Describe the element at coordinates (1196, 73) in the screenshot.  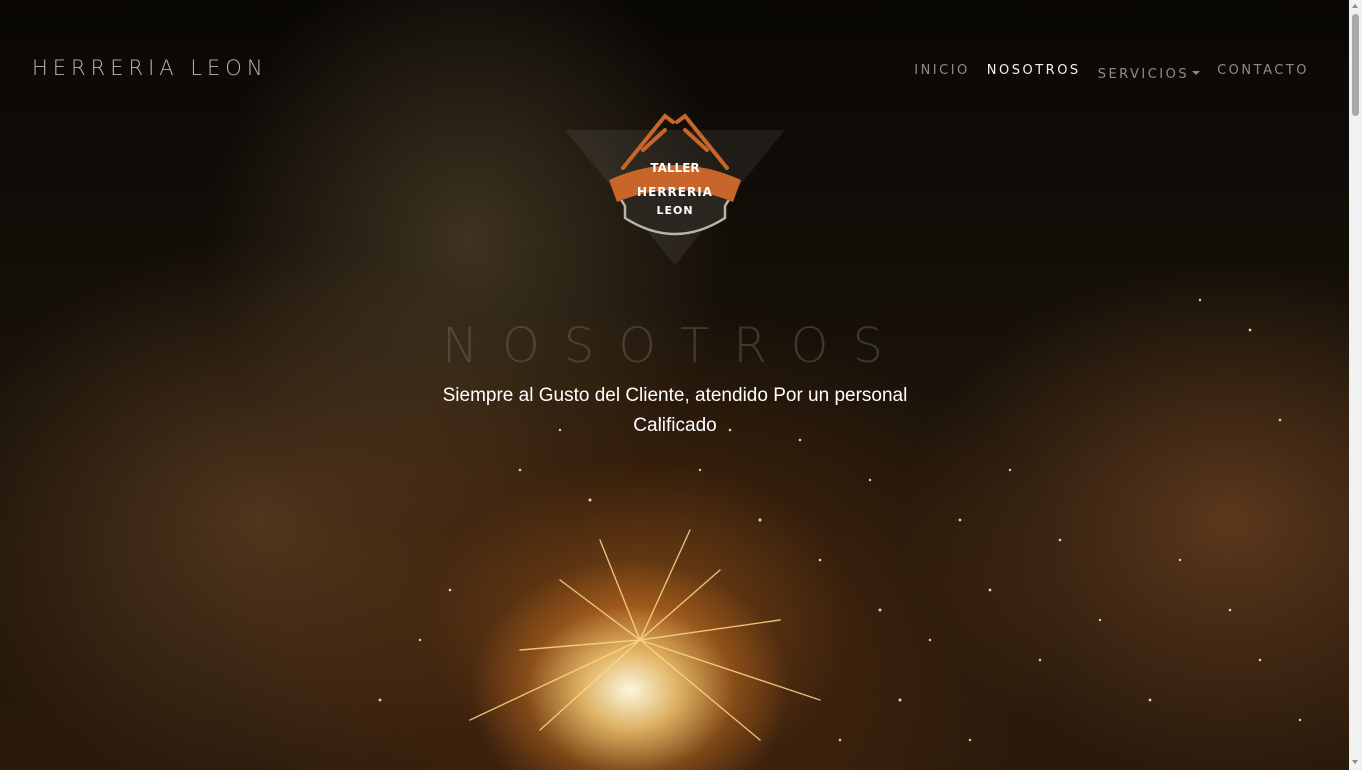
I see `caret-down-icon` at that location.